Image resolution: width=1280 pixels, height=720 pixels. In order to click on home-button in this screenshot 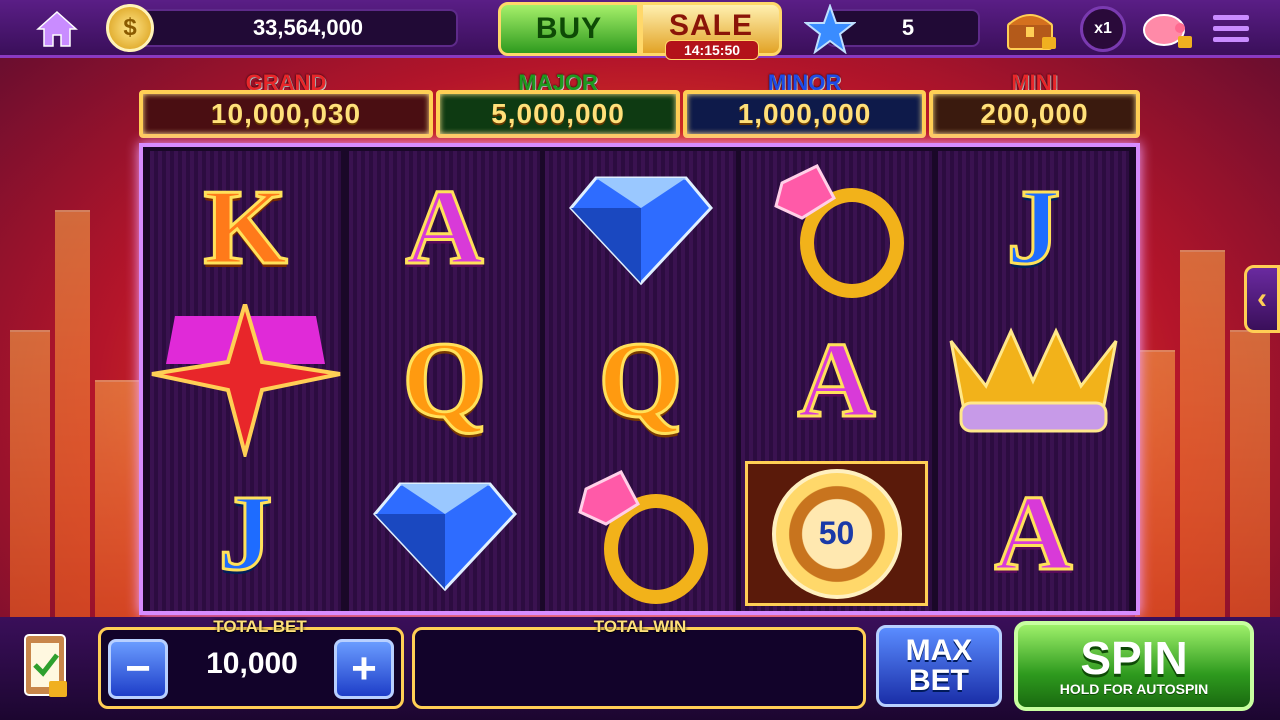, I will do `click(57, 29)`.